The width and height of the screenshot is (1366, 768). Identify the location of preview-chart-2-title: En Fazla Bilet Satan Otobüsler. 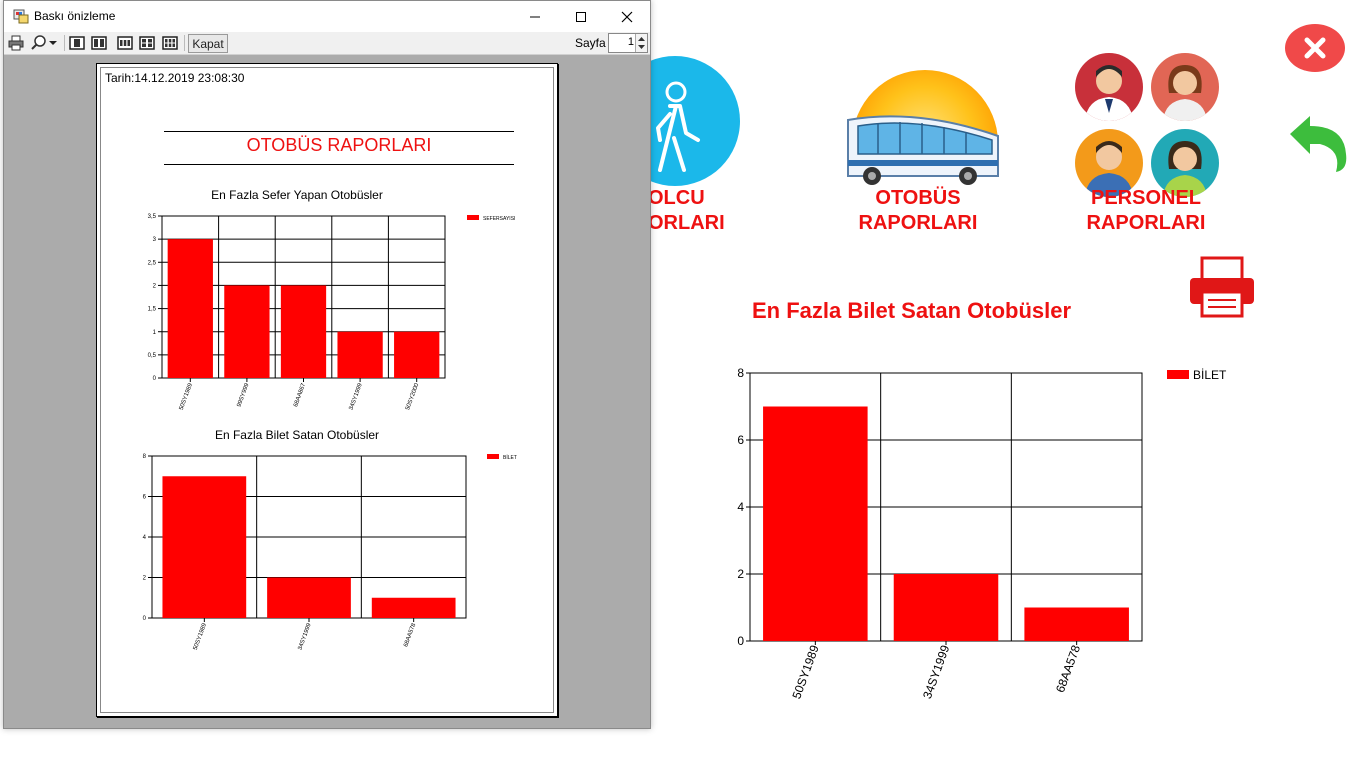
(297, 435).